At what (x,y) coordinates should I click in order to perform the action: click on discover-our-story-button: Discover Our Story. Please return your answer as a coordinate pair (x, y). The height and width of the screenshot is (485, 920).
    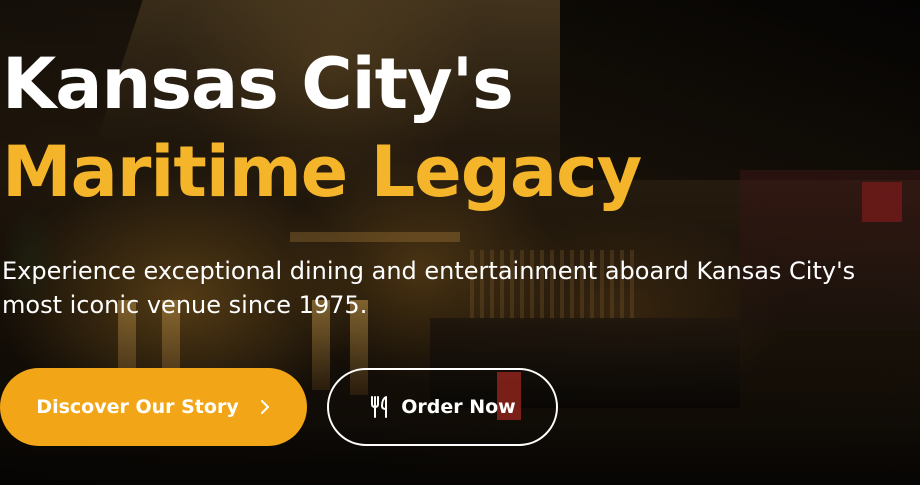
    Looking at the image, I should click on (153, 407).